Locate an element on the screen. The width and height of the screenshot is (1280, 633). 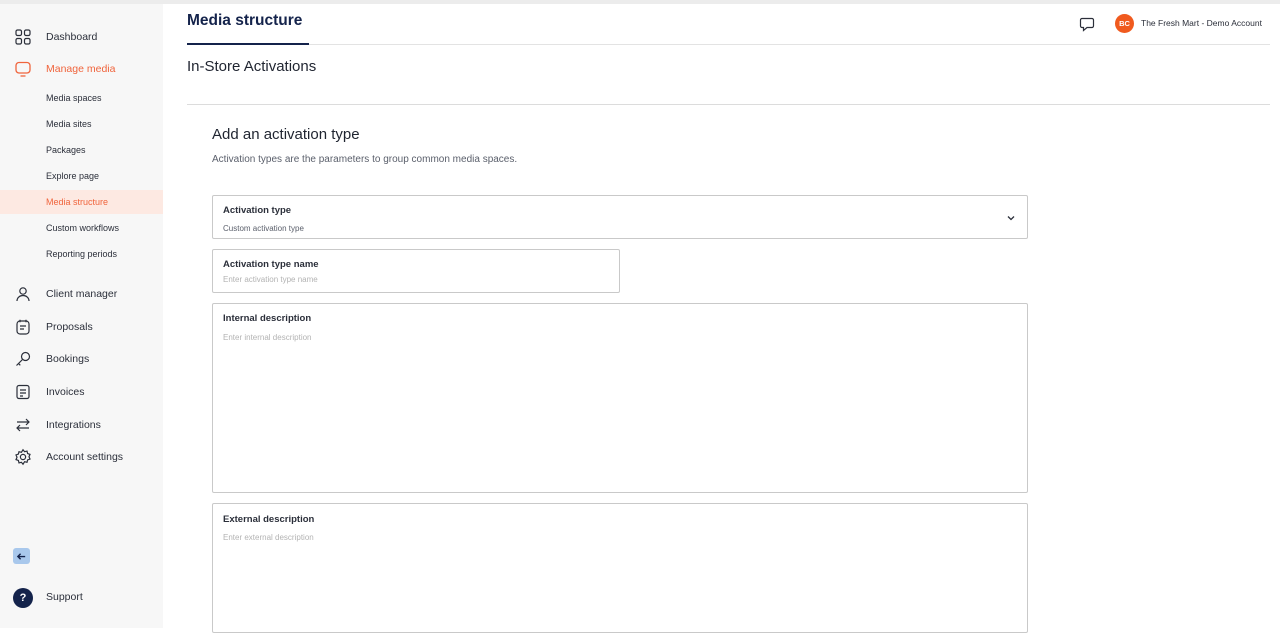
sidebar-item-label: Client manager is located at coordinates (82, 294).